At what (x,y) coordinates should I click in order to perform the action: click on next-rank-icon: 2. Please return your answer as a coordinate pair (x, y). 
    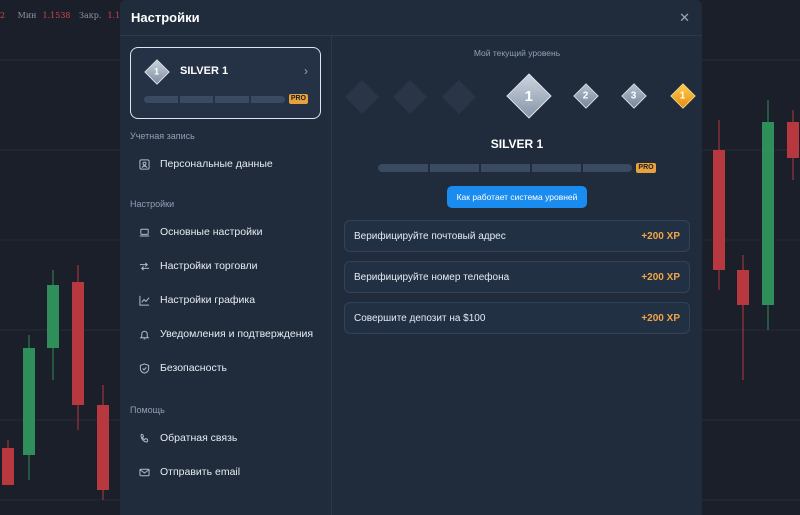
    Looking at the image, I should click on (586, 96).